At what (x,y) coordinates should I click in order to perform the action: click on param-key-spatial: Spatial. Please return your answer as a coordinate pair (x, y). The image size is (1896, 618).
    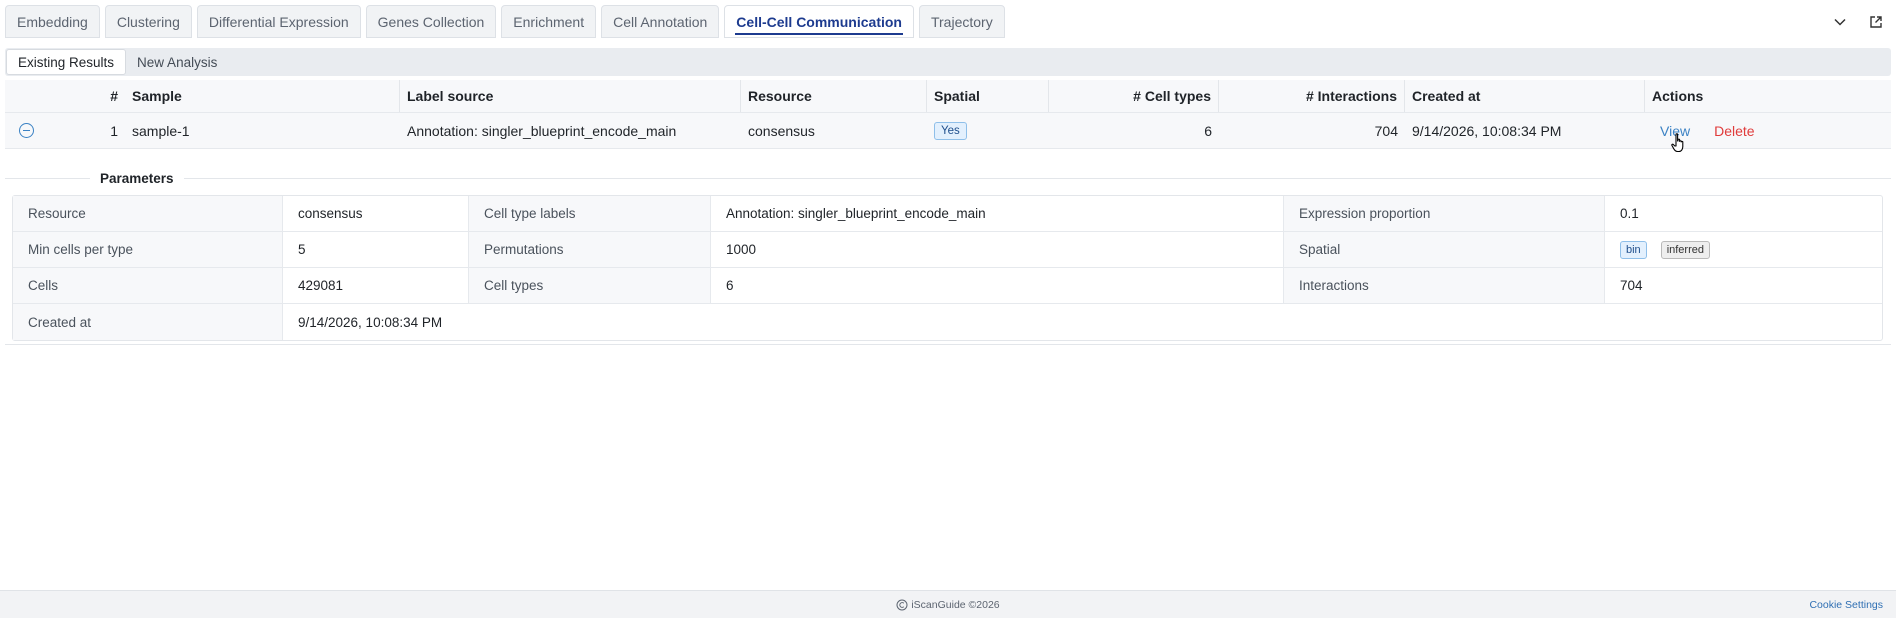
    Looking at the image, I should click on (1444, 249).